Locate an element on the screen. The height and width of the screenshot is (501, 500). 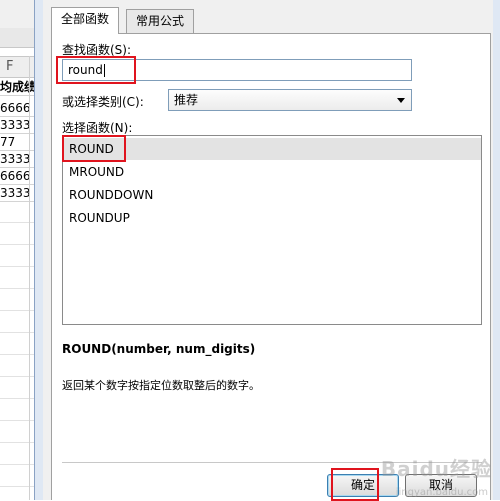
function-syntax: ROUND(number, num_digits) is located at coordinates (159, 349).